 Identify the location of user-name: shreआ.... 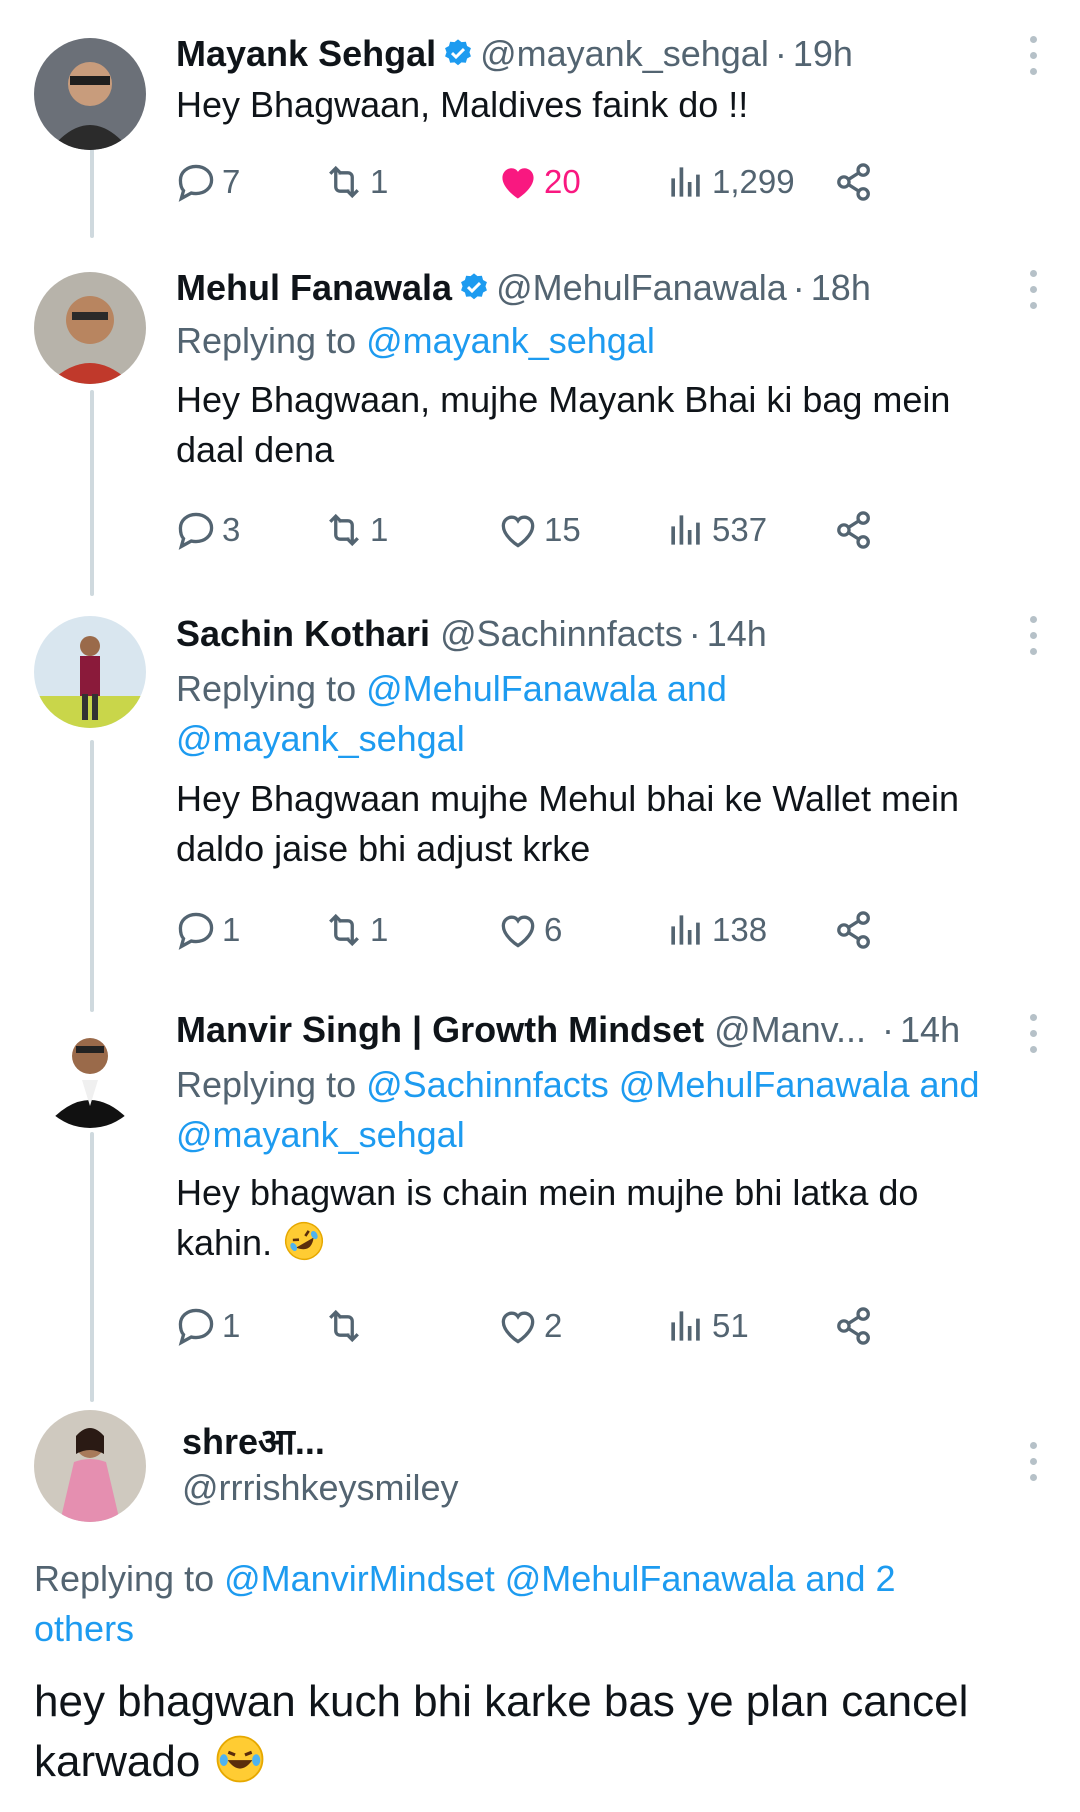
(253, 1442).